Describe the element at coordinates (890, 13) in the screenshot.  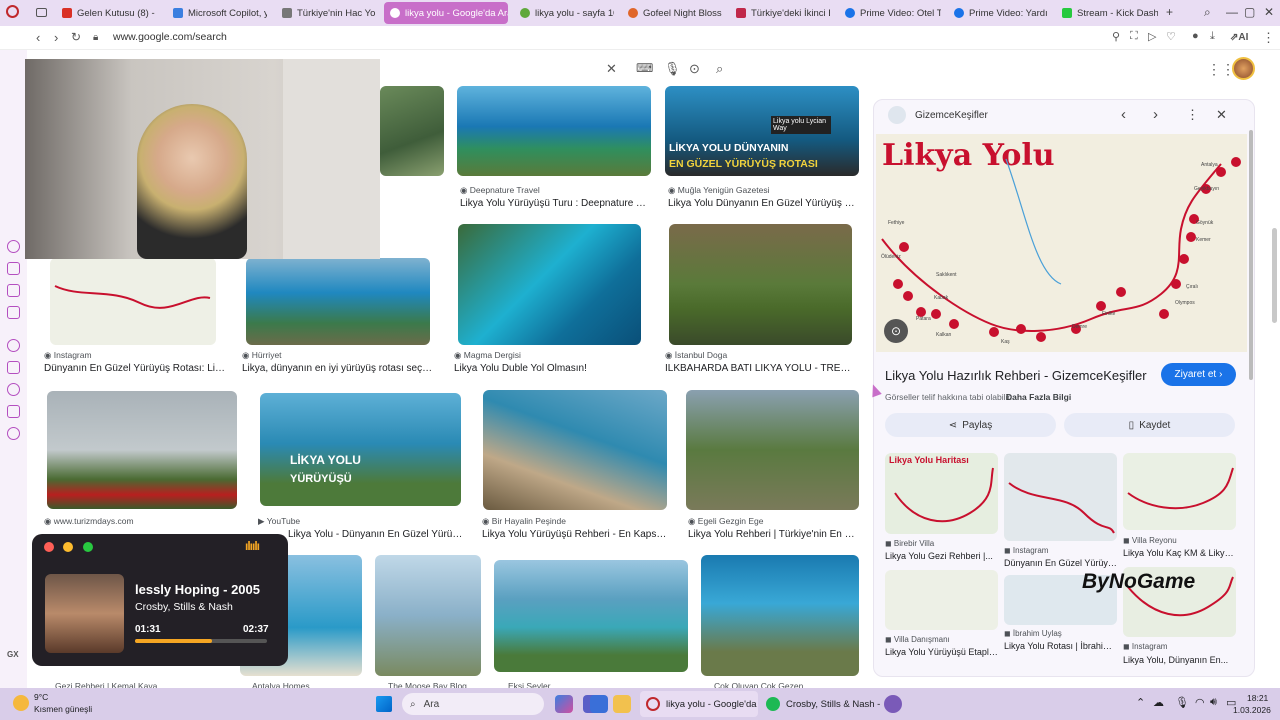
I see `tab-prime-otel: Prime Video: Otel Tra` at that location.